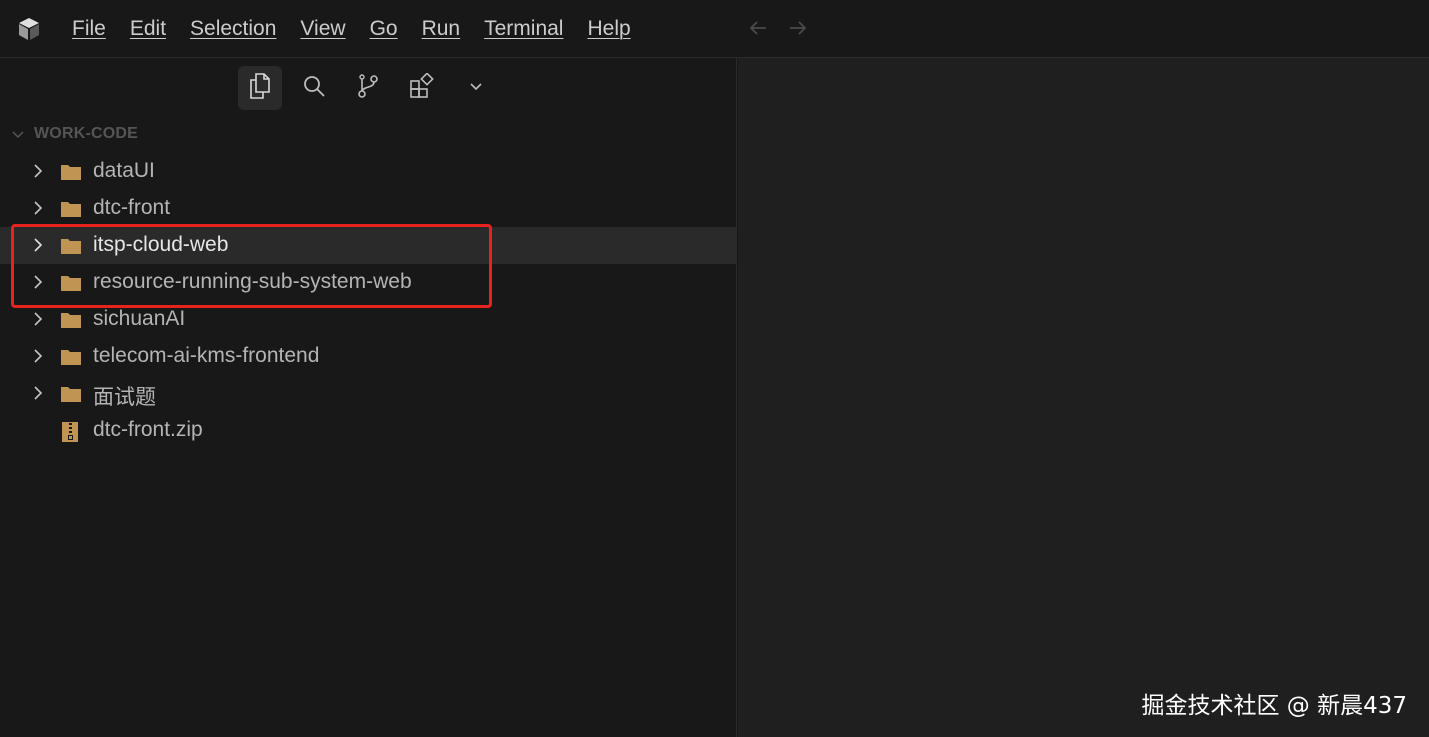 This screenshot has width=1429, height=737. What do you see at coordinates (368, 430) in the screenshot?
I see `tree-item-file: dtc-front.zip` at bounding box center [368, 430].